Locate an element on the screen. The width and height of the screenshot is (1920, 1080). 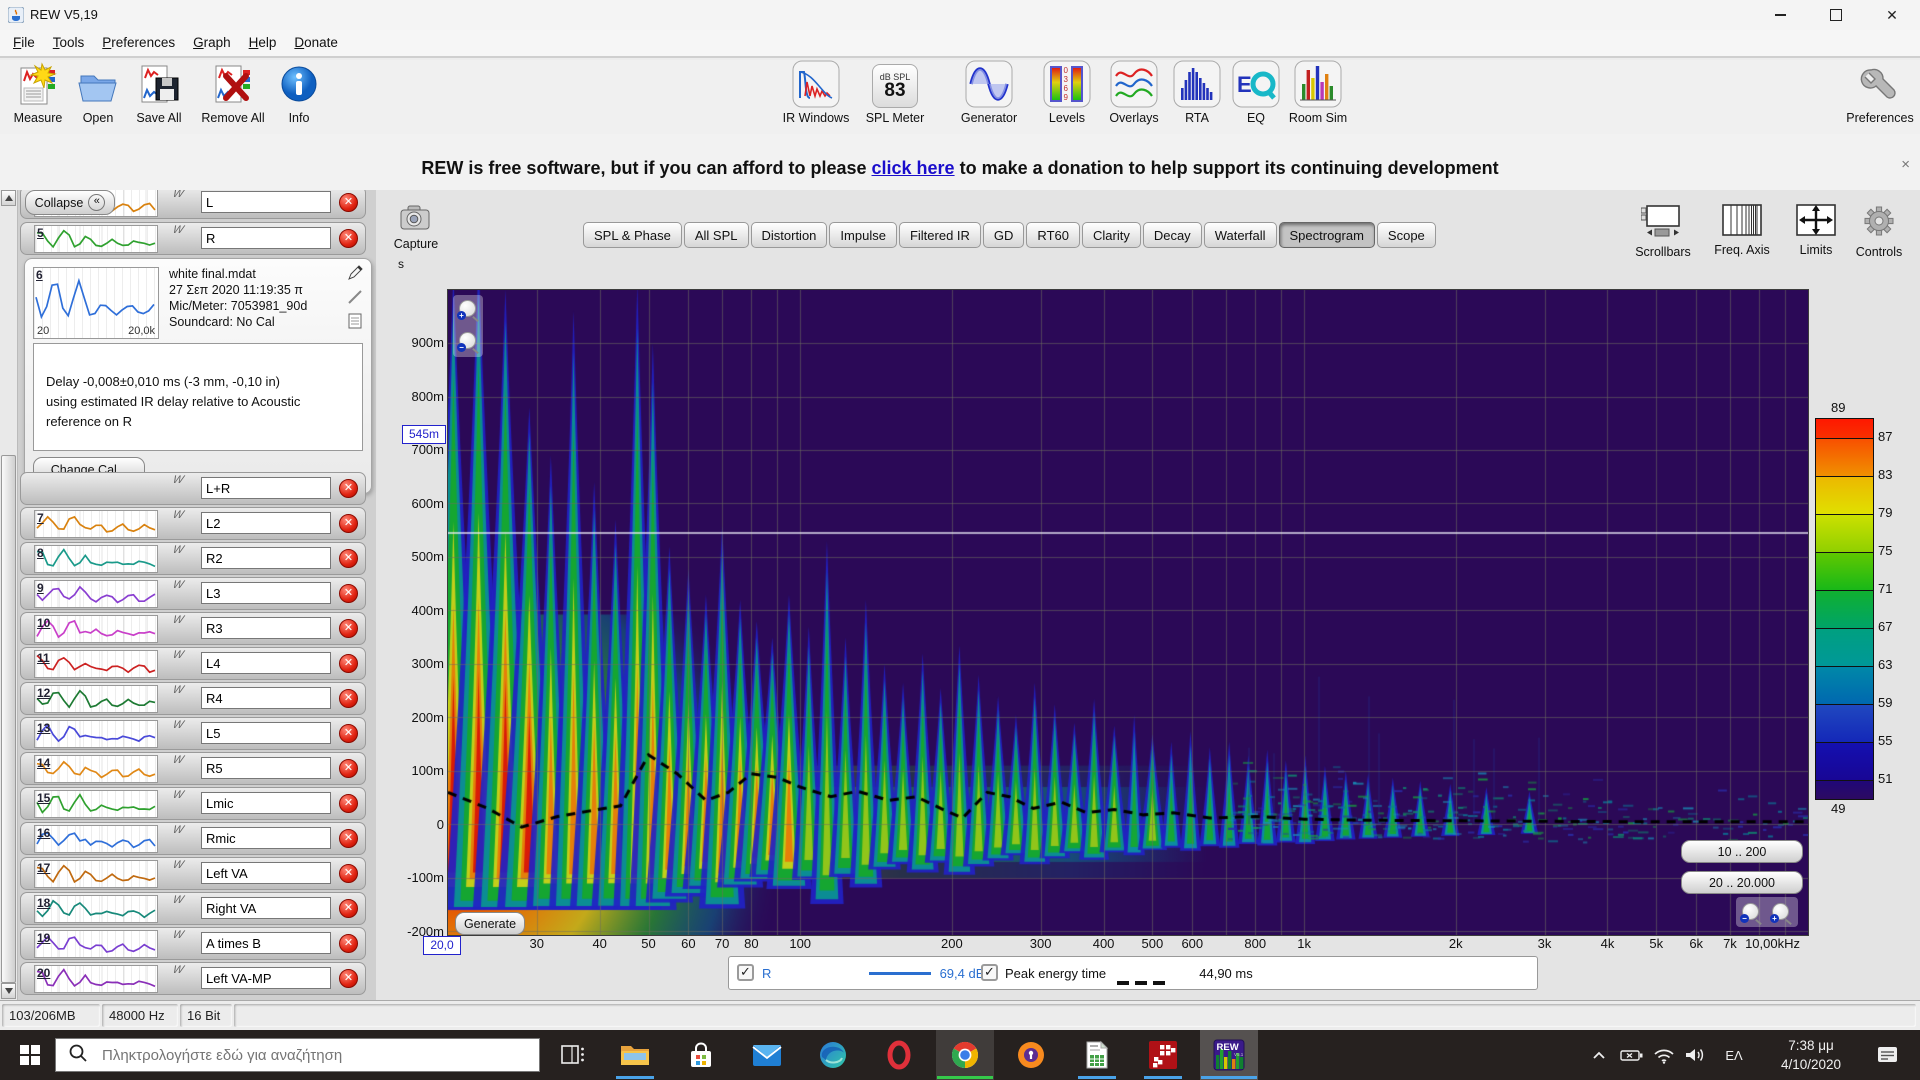
tab-spl-phase: SPL & Phase is located at coordinates (632, 235).